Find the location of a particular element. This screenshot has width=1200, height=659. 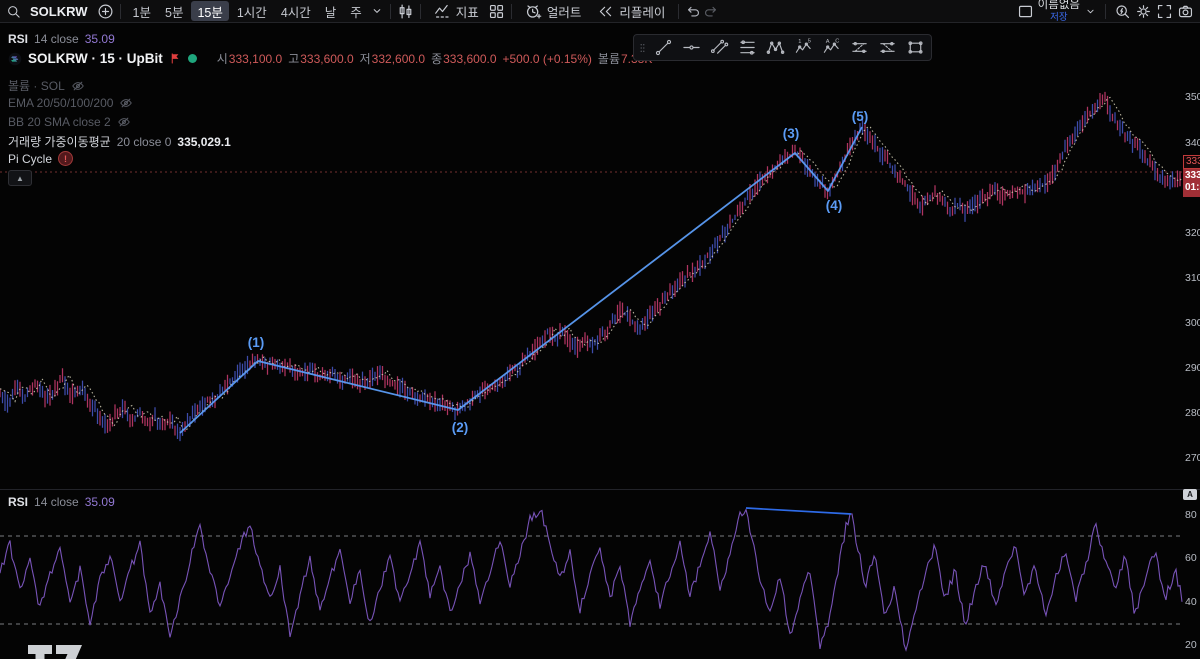

fullscreen-icon is located at coordinates (1164, 11).